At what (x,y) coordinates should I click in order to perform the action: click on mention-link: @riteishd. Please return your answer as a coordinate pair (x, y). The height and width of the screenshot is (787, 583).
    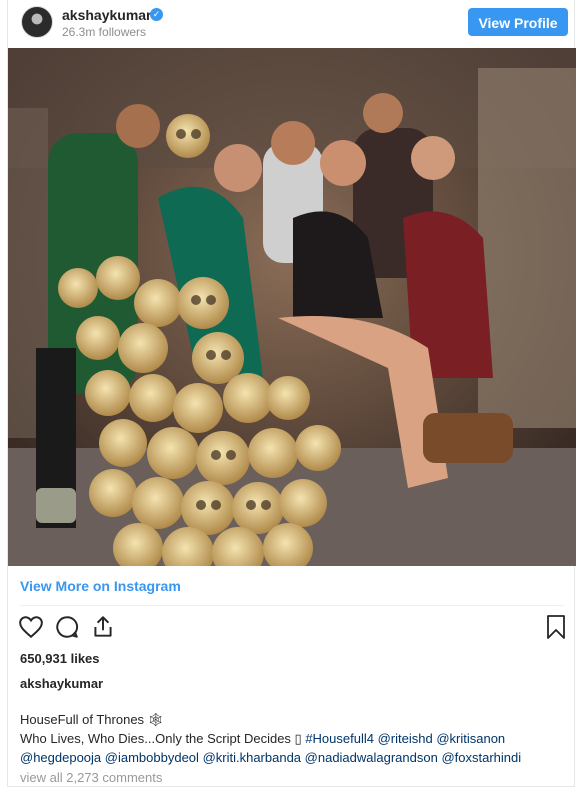
    Looking at the image, I should click on (405, 738).